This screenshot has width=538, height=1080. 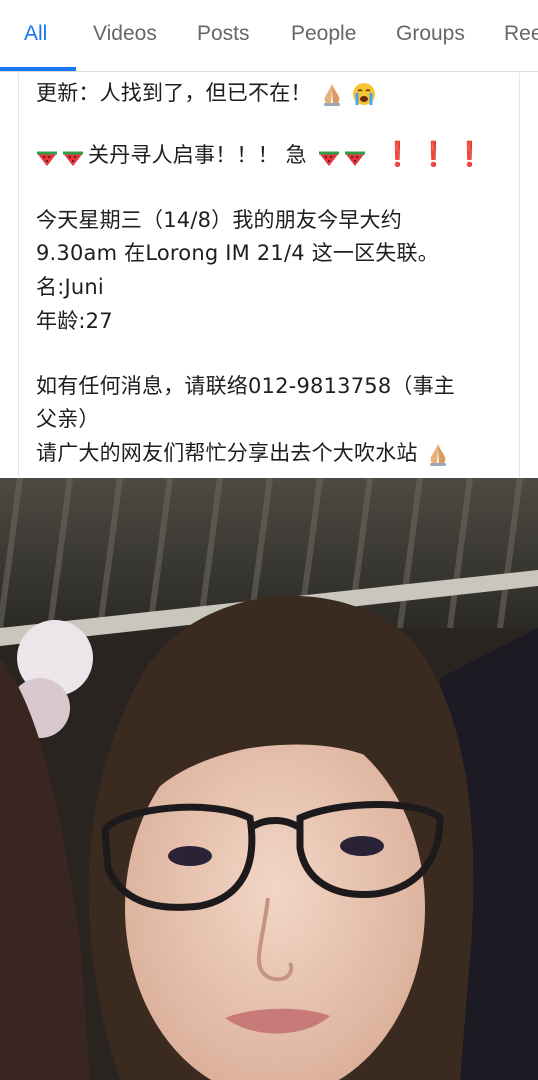 What do you see at coordinates (227, 453) in the screenshot?
I see `share-text: 请广大的网友们帮忙分享出去个大吹水站` at bounding box center [227, 453].